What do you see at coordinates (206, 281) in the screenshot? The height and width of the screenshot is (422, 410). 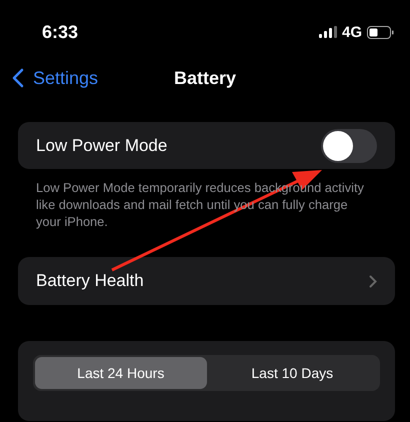 I see `settings-row: Battery Health` at bounding box center [206, 281].